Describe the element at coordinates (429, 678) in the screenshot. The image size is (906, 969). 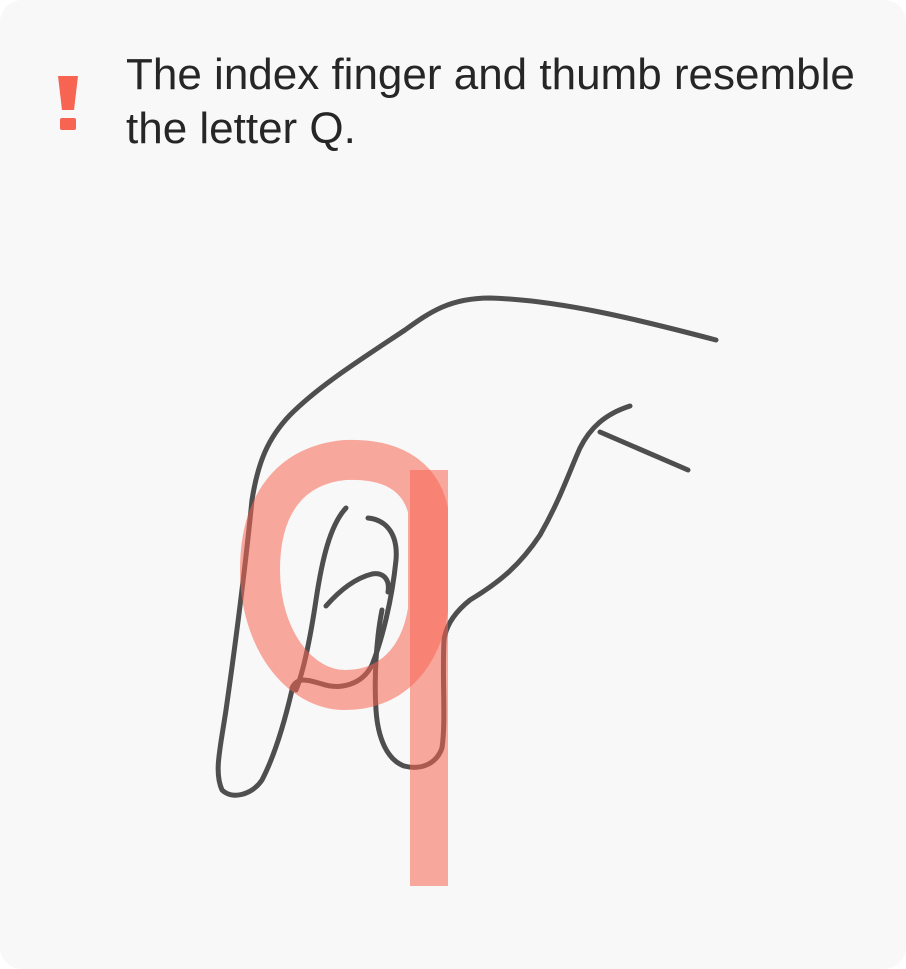
I see `letter-q-stem` at that location.